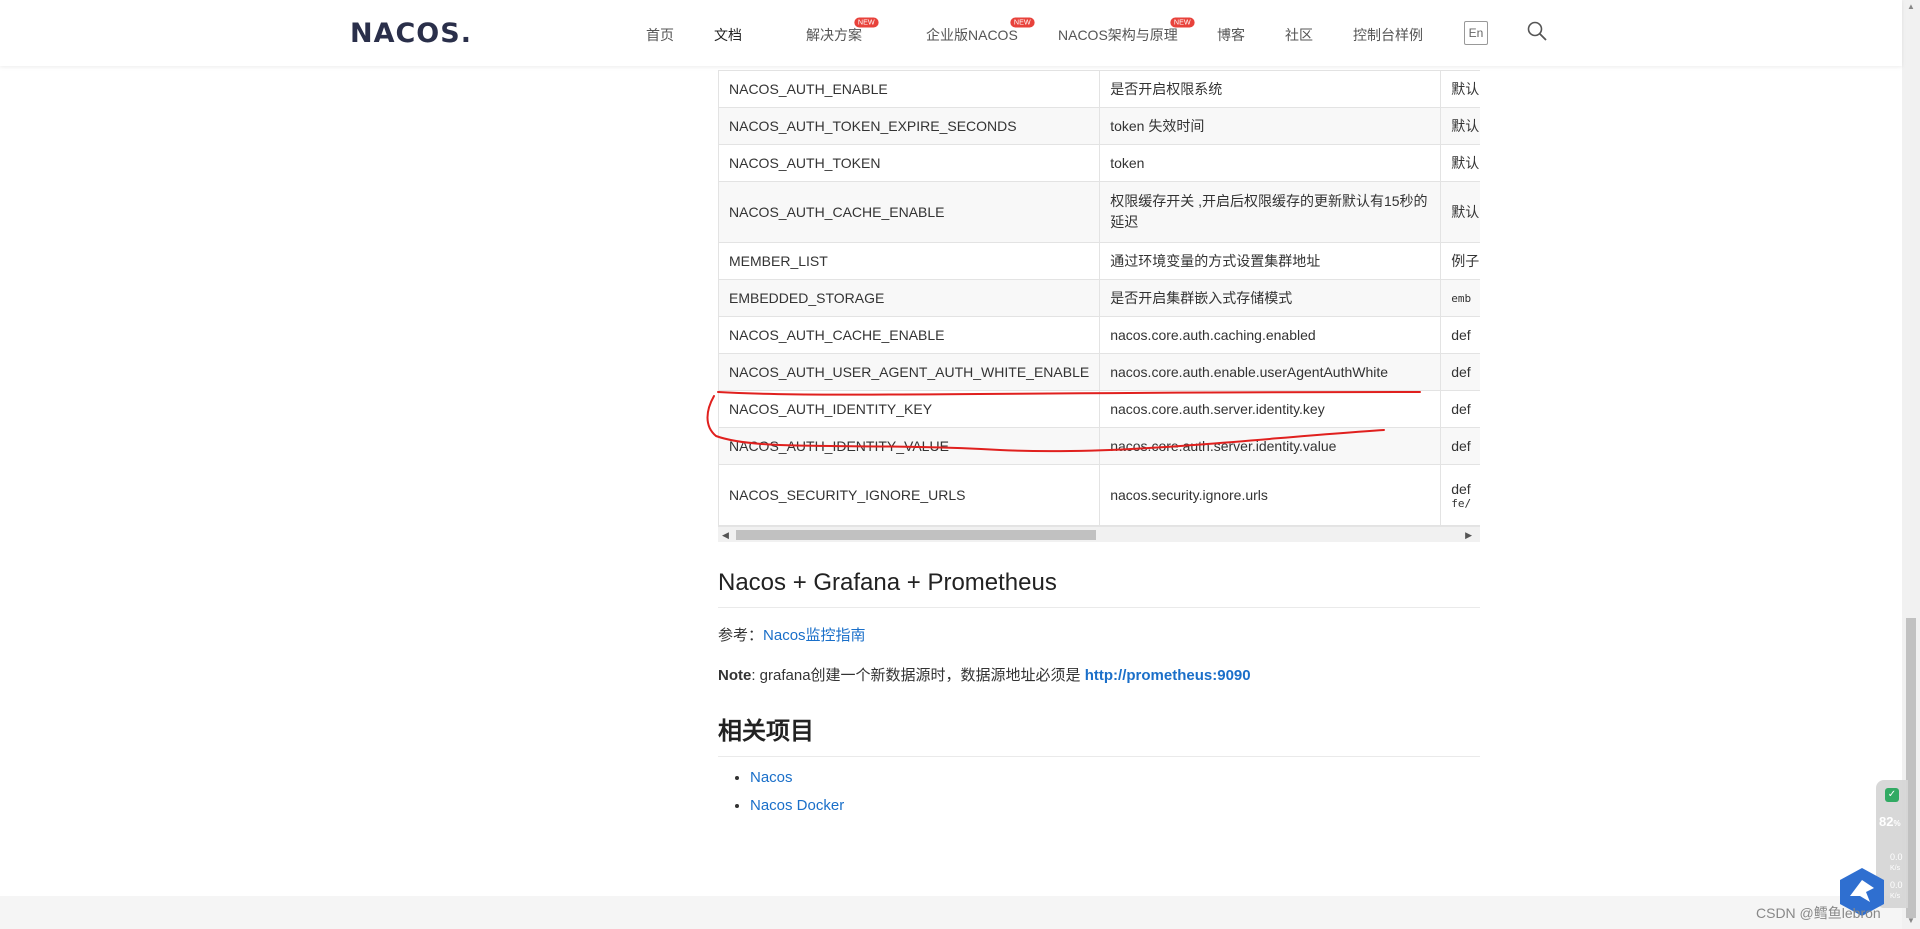 This screenshot has width=1920, height=929. I want to click on table-cell-extra: emb, so click(1460, 298).